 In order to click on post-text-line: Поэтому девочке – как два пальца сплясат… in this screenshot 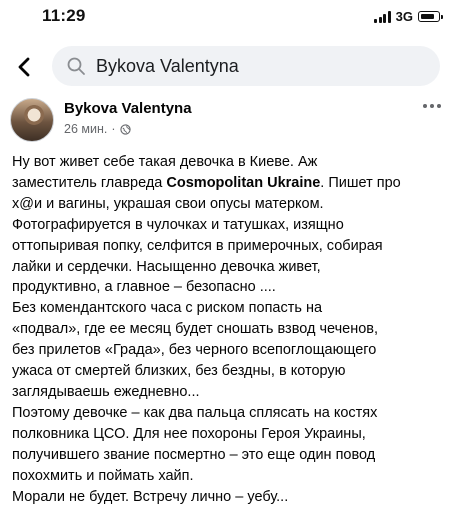, I will do `click(232, 413)`.